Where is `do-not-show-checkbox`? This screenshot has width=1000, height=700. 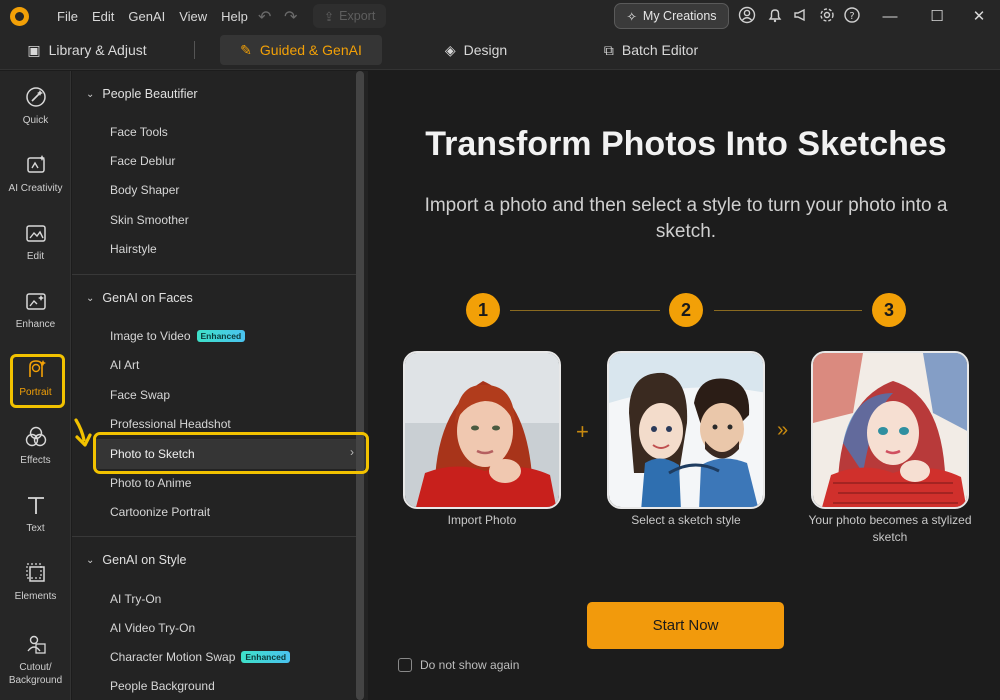
do-not-show-checkbox is located at coordinates (405, 665).